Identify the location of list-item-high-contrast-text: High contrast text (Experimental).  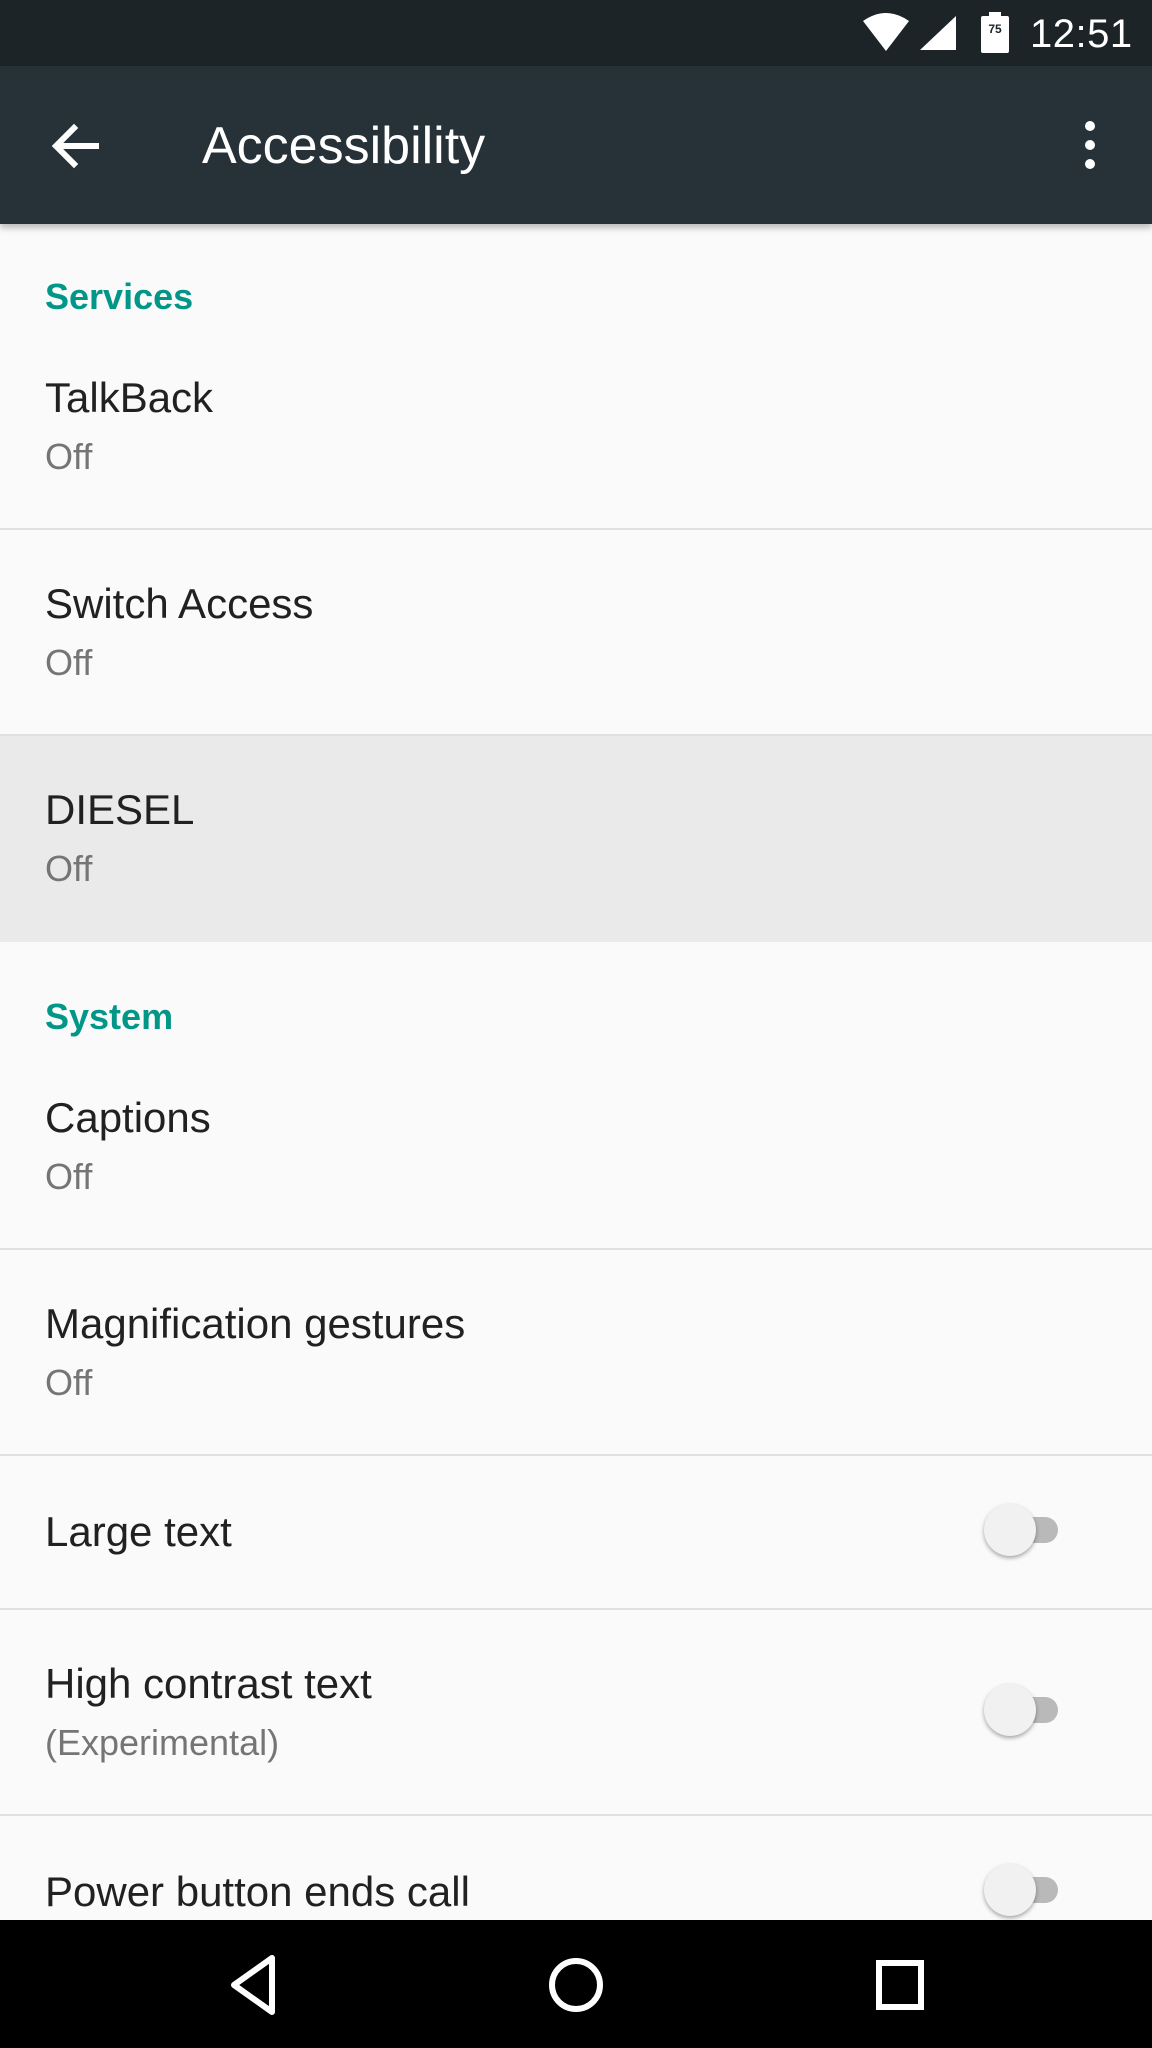
(576, 1712).